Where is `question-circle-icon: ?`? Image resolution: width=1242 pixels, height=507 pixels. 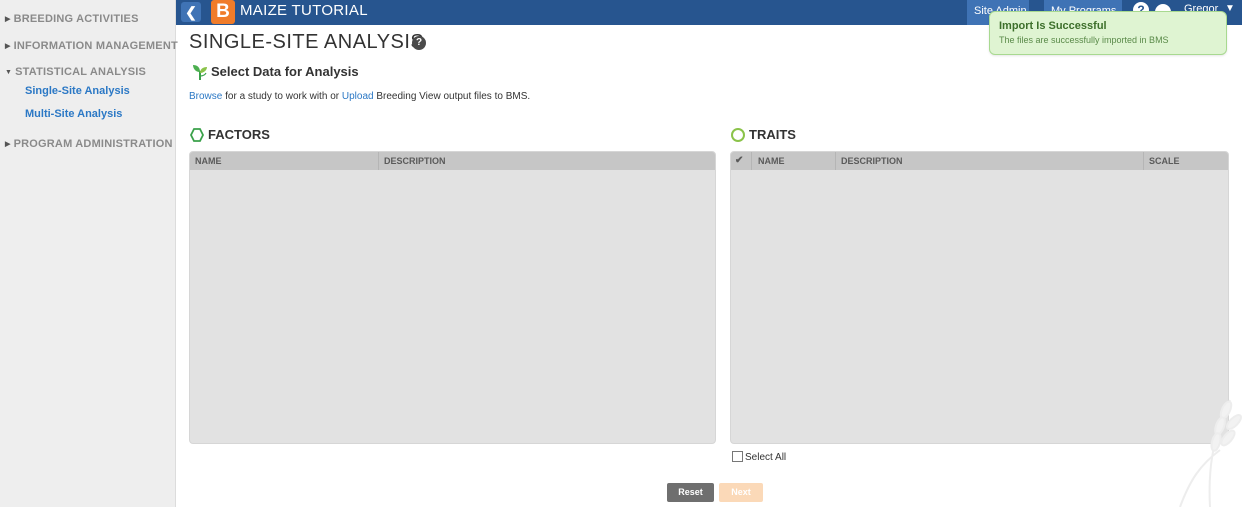 question-circle-icon: ? is located at coordinates (419, 43).